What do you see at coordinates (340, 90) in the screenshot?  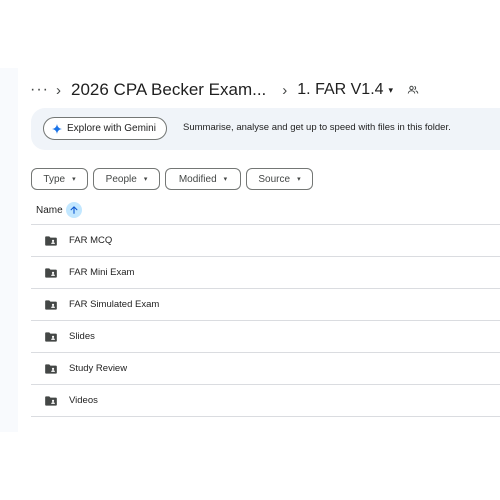 I see `breadcrumb-current-folder: 1. FAR V1.4` at bounding box center [340, 90].